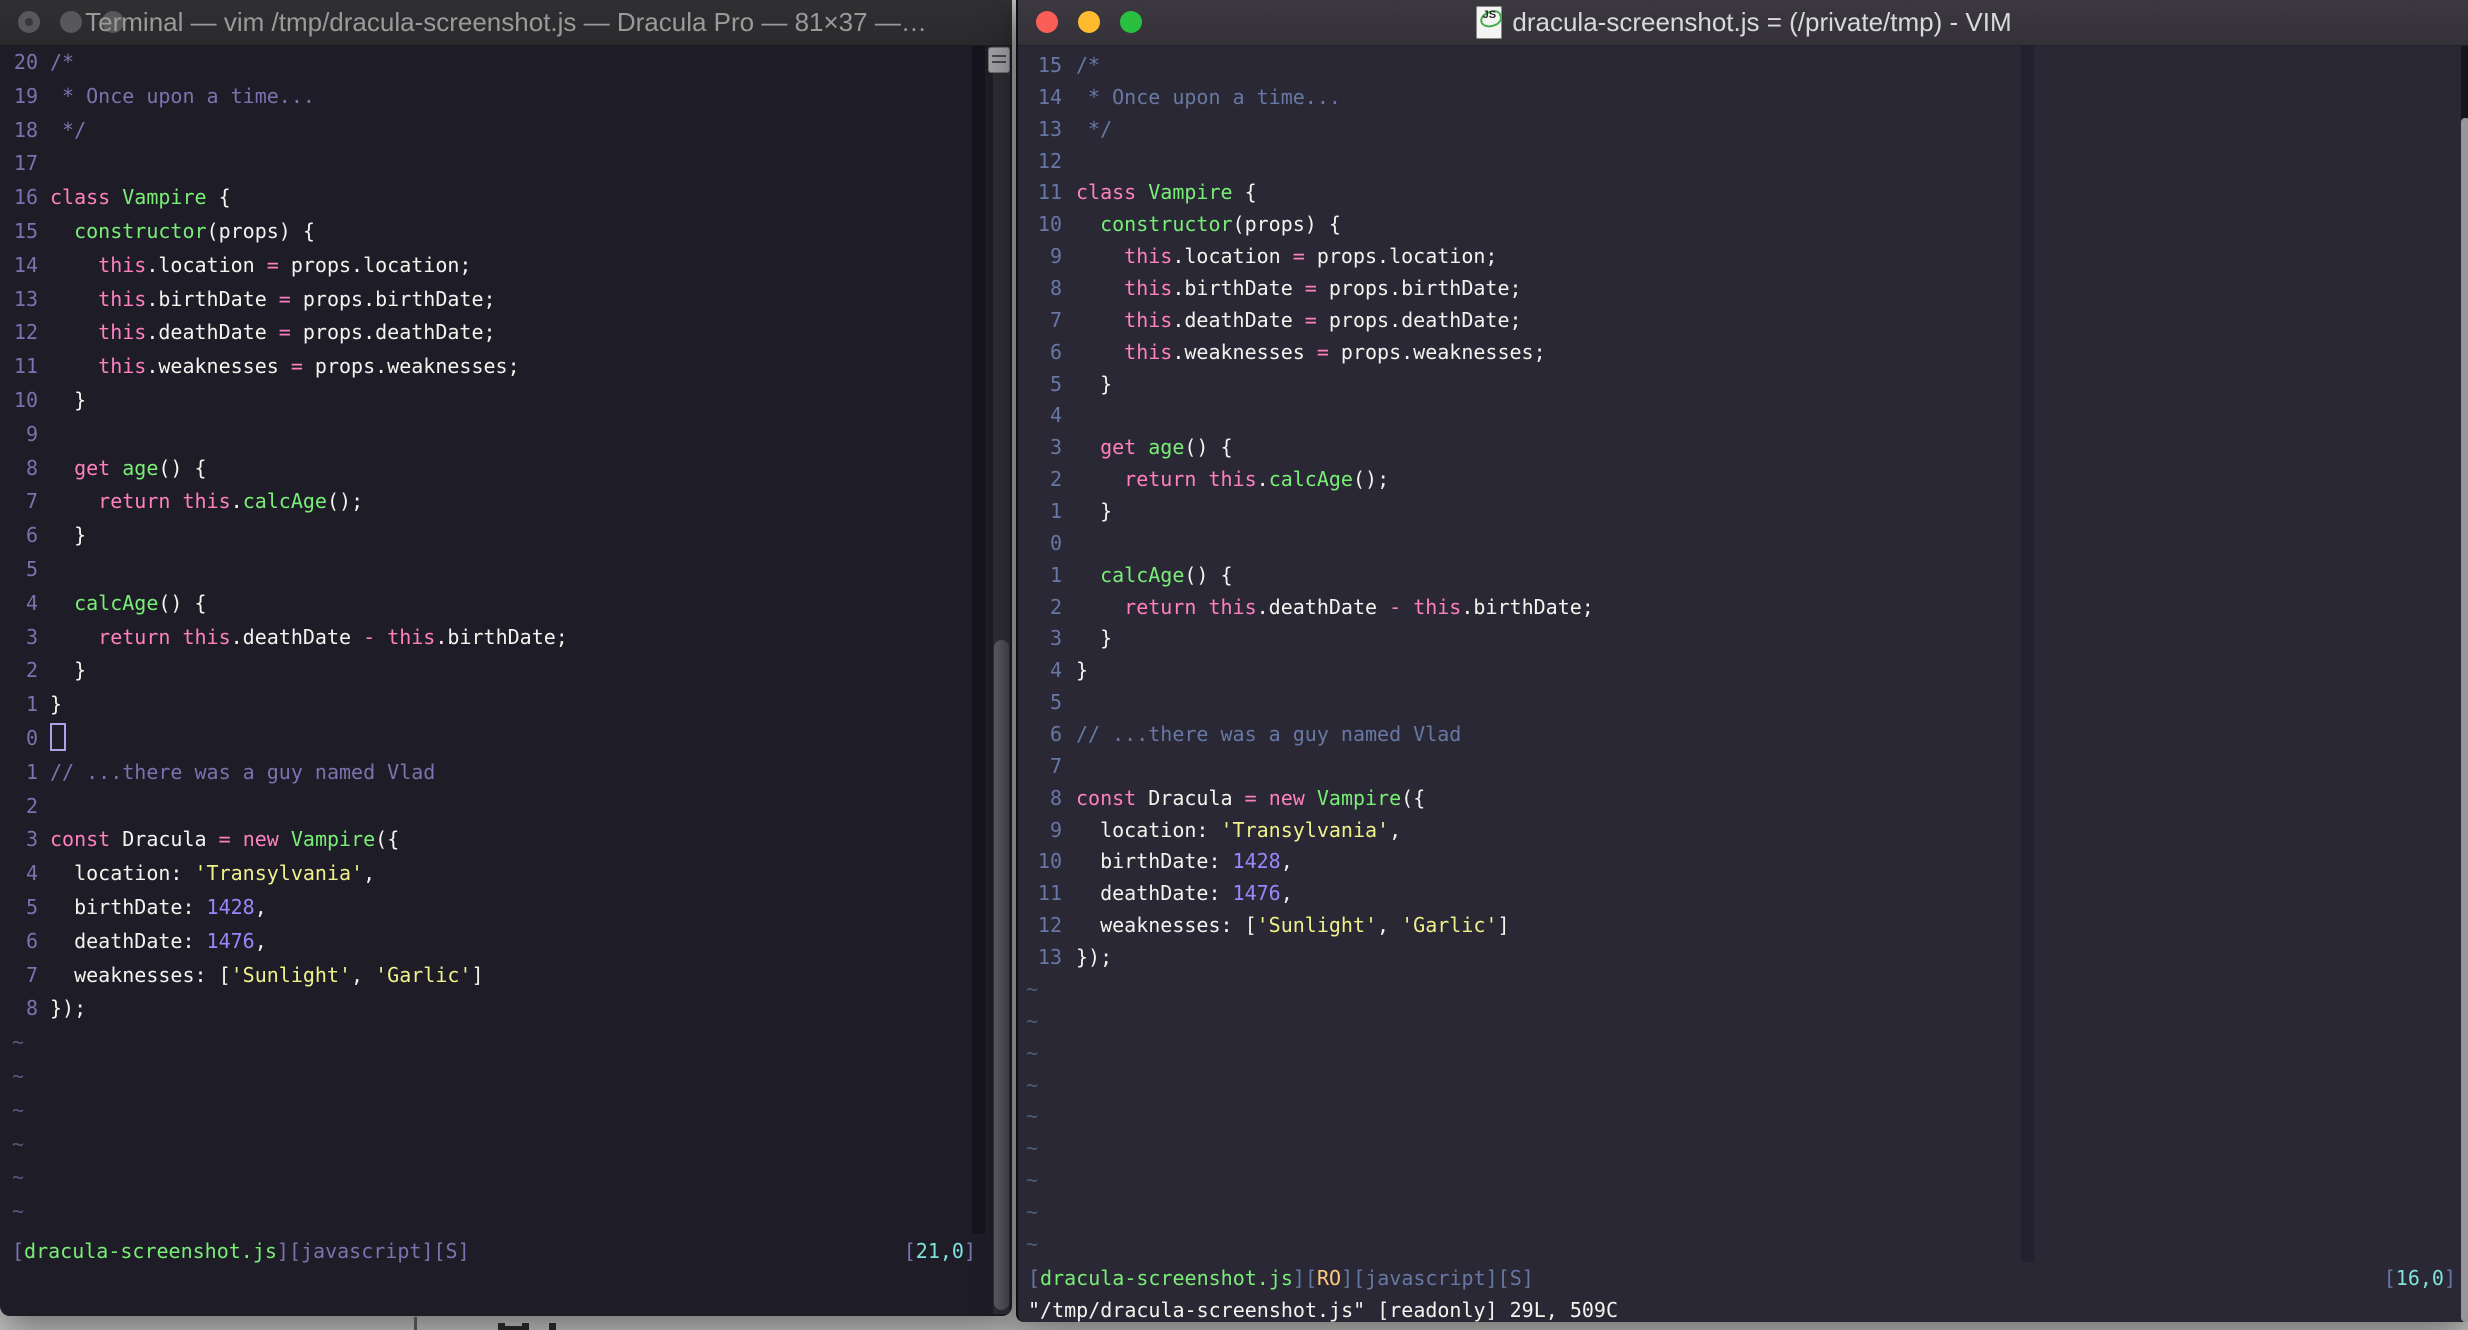 The height and width of the screenshot is (1330, 2468). What do you see at coordinates (495, 232) in the screenshot?
I see `code-line: 15 constructor(props) {` at bounding box center [495, 232].